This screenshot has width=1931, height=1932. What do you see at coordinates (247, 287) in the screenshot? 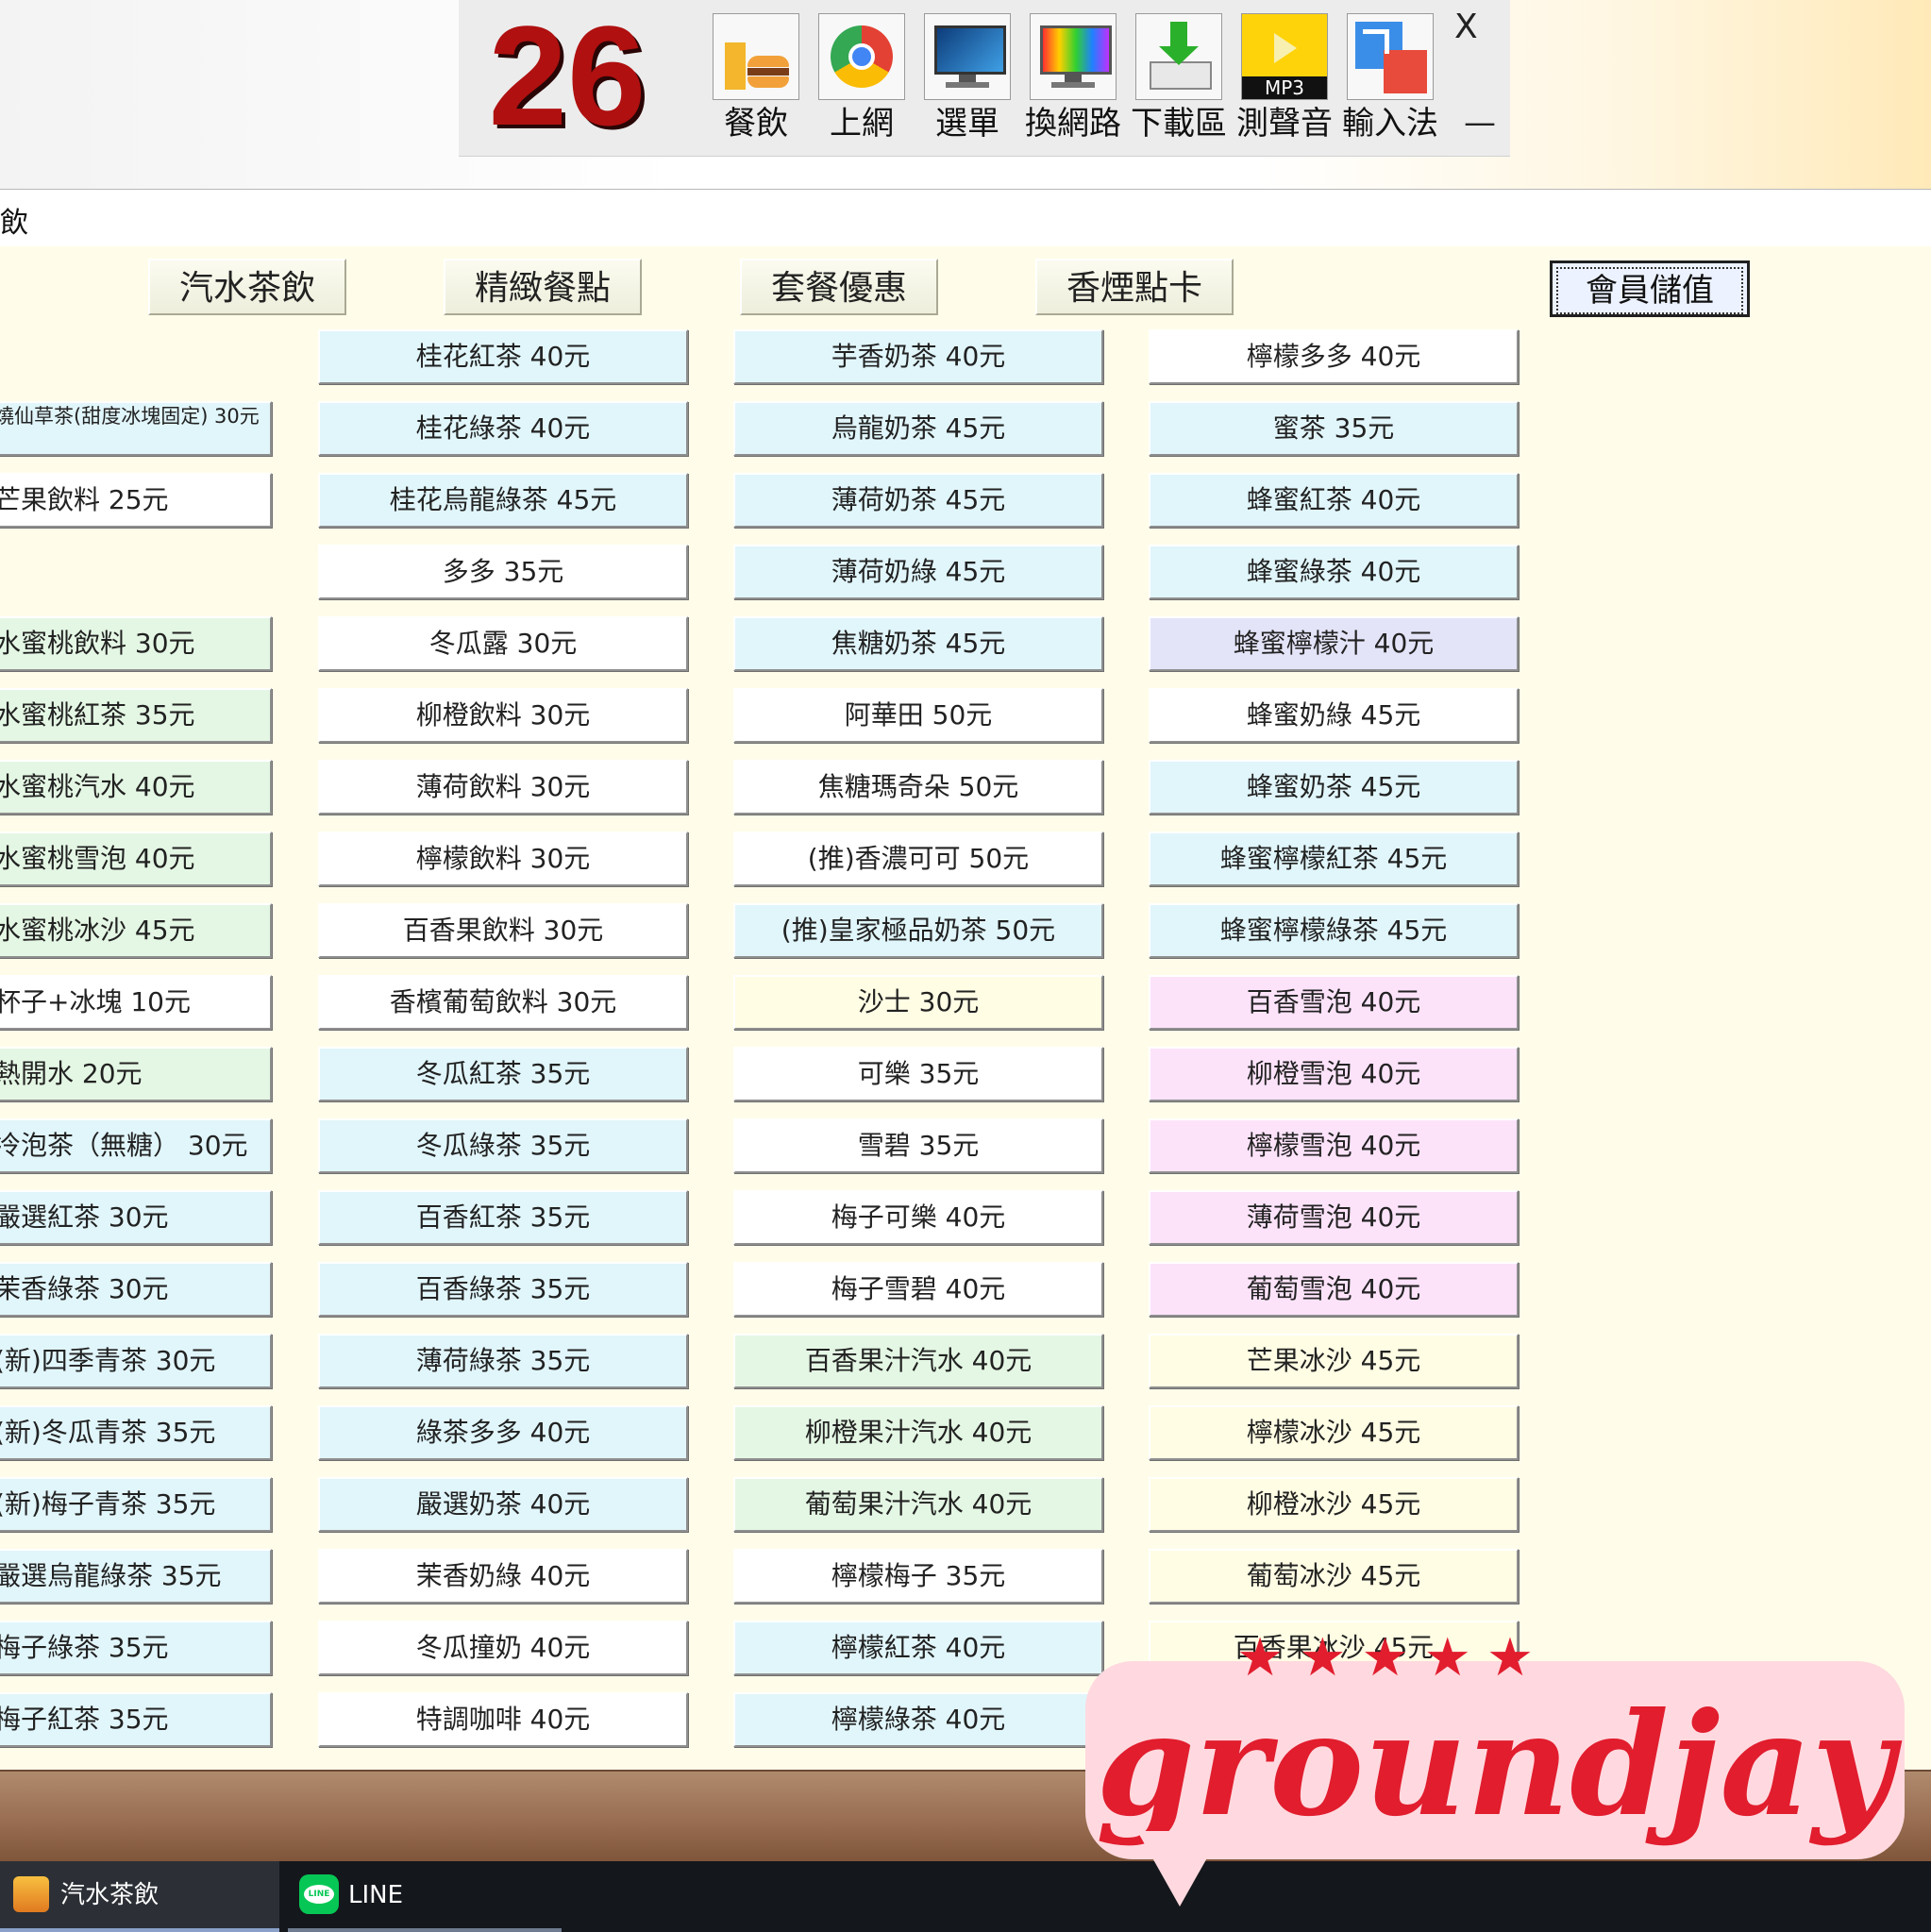
I see `category-tab-drinks: 汽水茶飲` at bounding box center [247, 287].